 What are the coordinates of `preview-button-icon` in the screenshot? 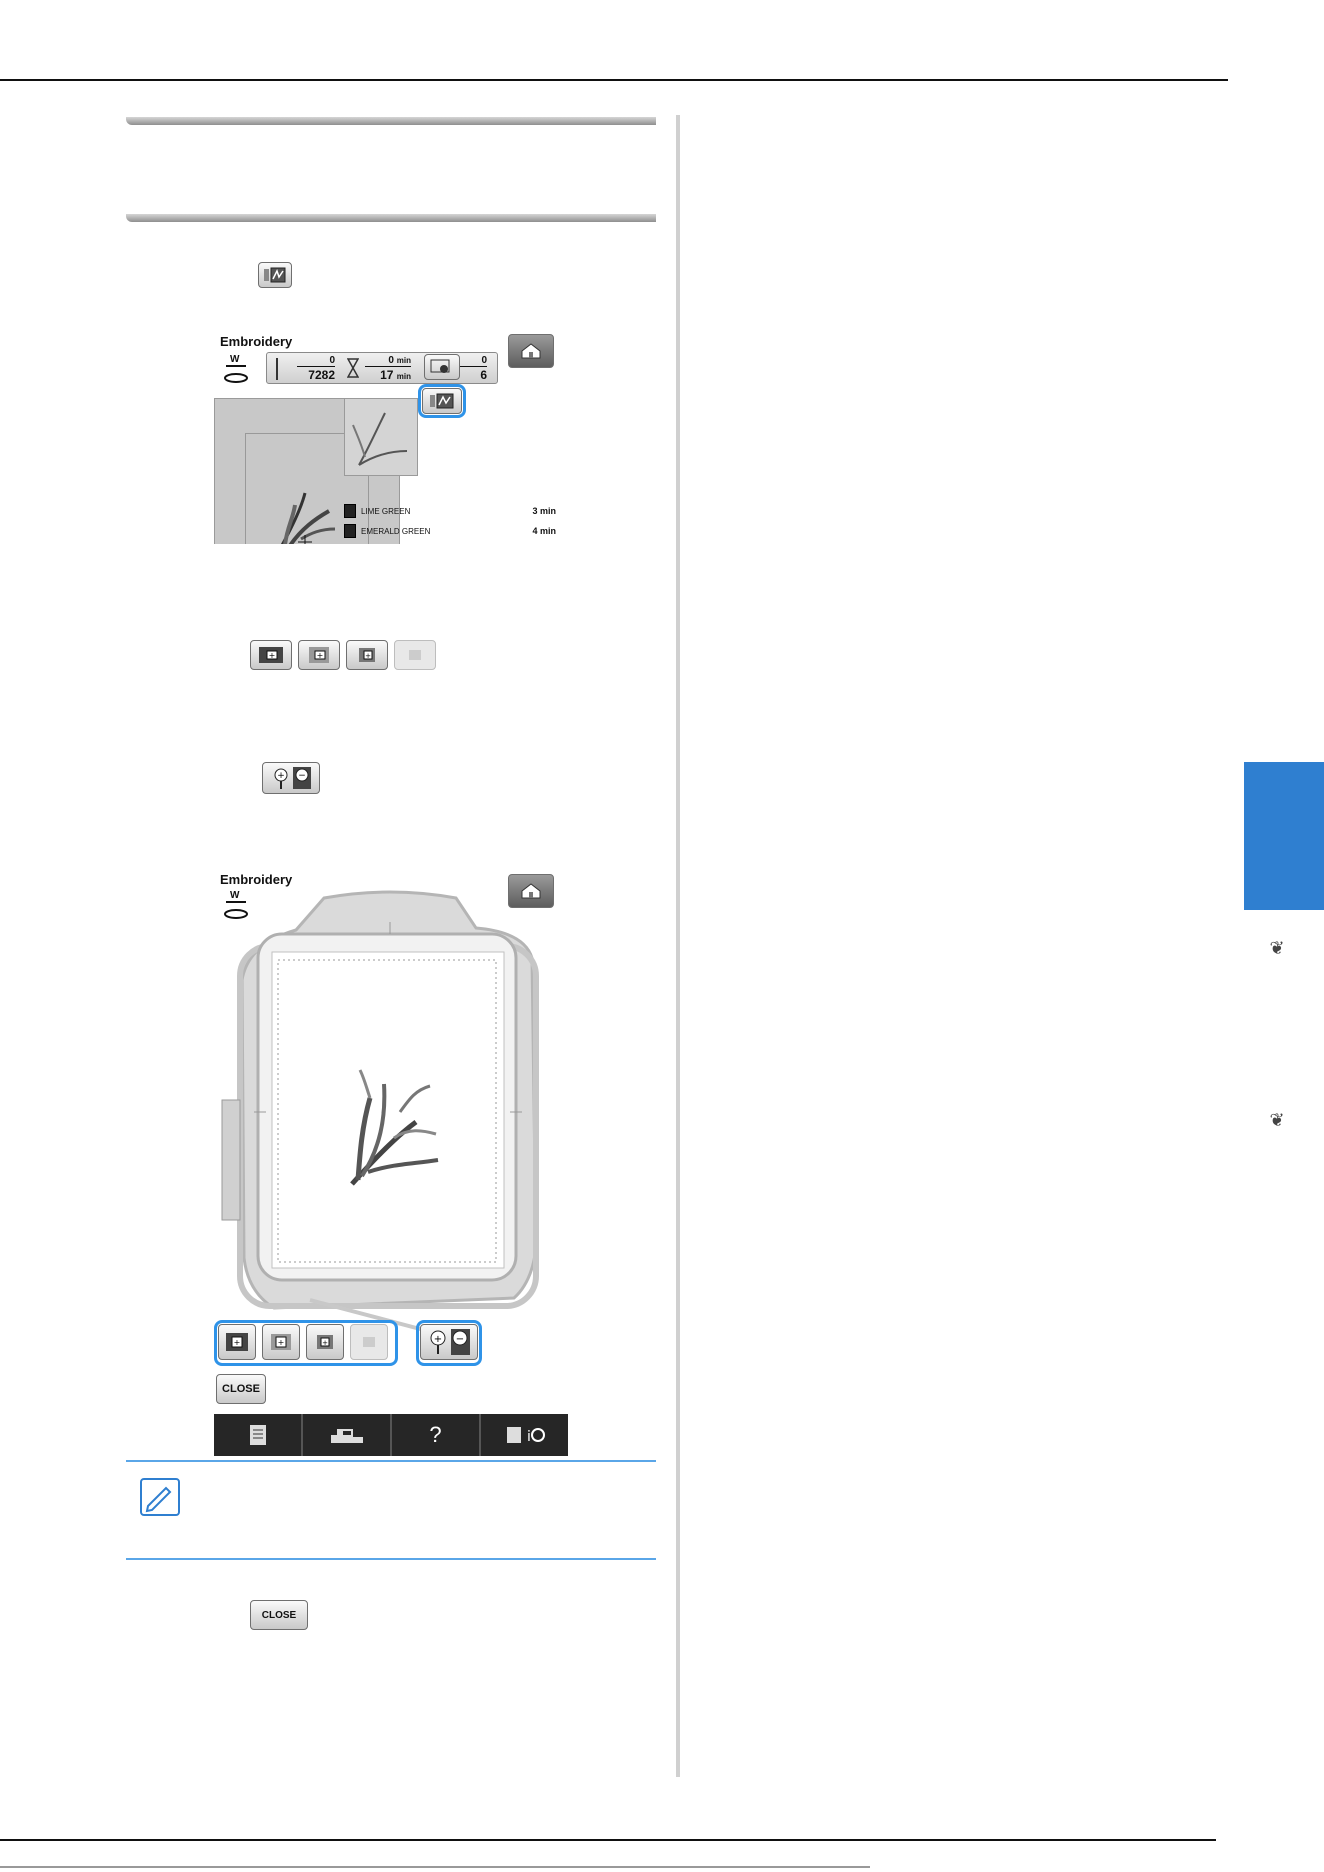 It's located at (275, 275).